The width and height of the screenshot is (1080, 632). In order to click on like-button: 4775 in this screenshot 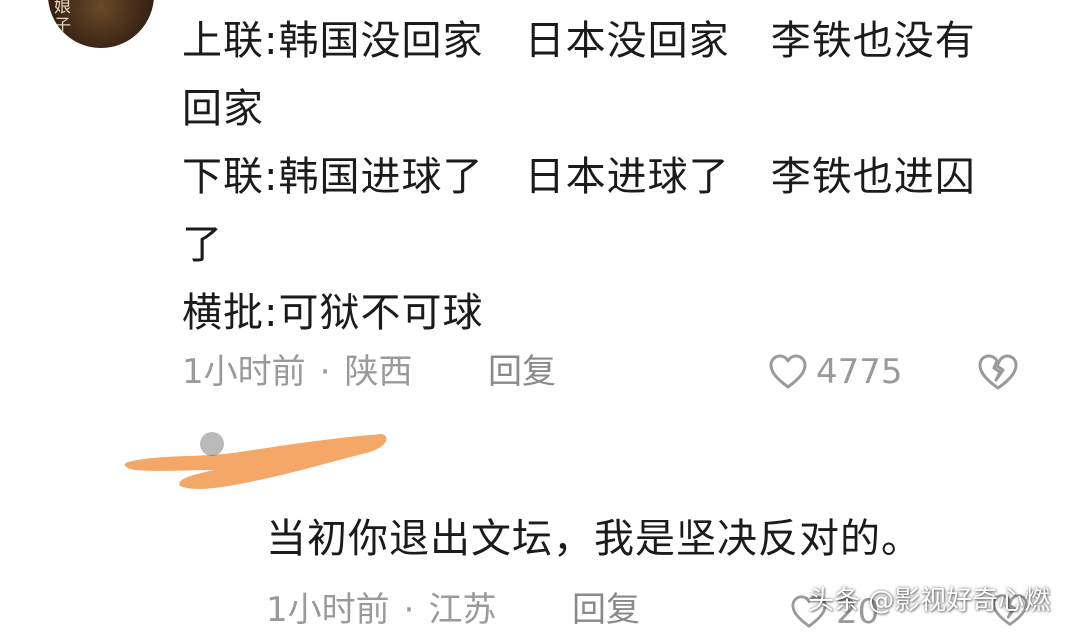, I will do `click(835, 372)`.